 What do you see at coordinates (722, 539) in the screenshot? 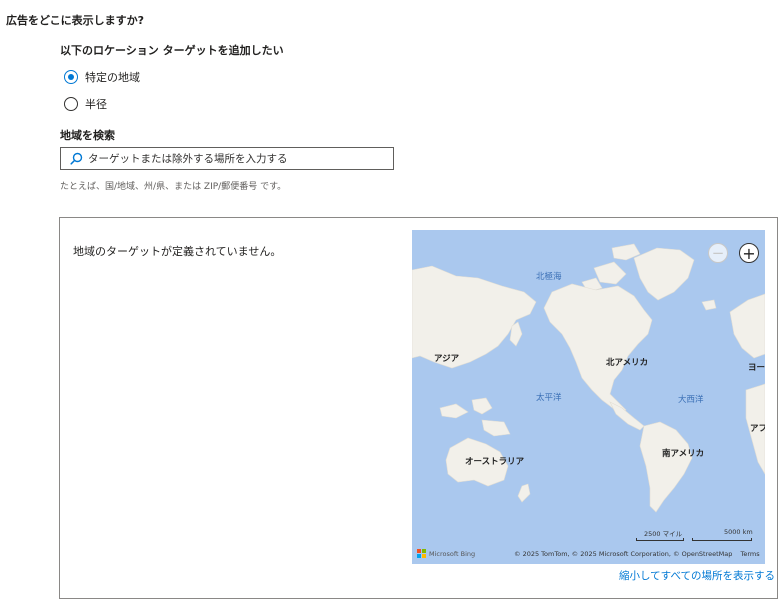
I see `scale-km-bar` at bounding box center [722, 539].